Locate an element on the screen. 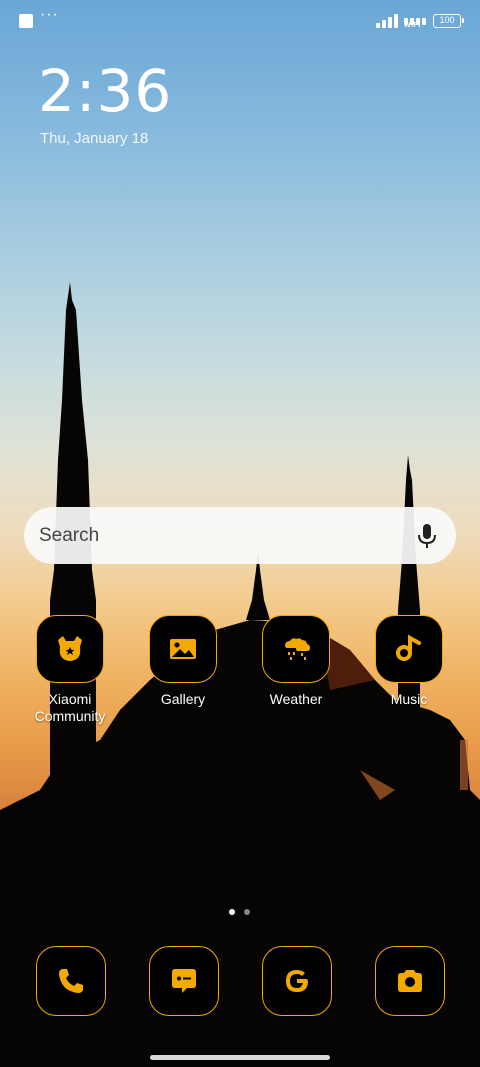 This screenshot has width=480, height=1067. battery-icon: 100 is located at coordinates (448, 21).